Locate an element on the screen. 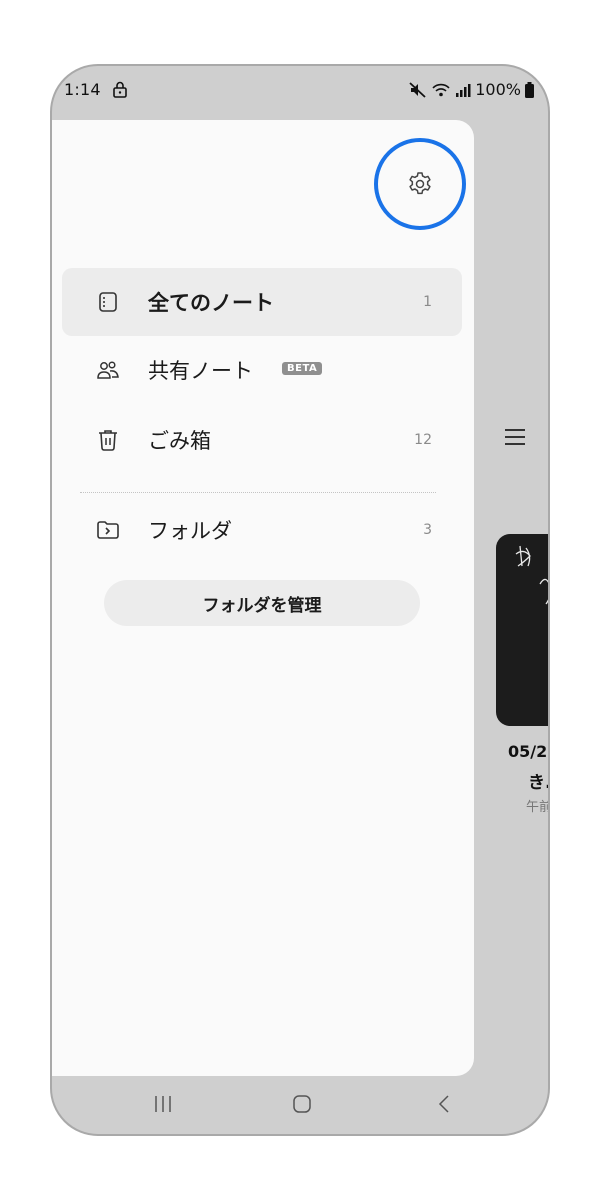 This screenshot has height=1200, width=600. trash-icon is located at coordinates (108, 440).